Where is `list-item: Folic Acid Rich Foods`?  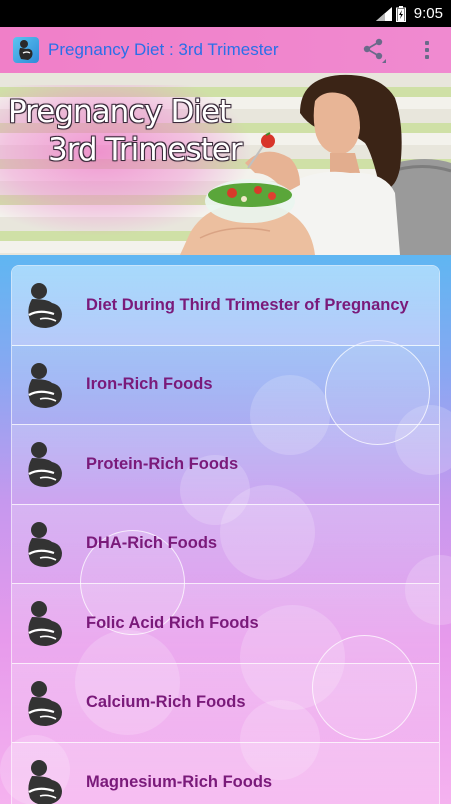 list-item: Folic Acid Rich Foods is located at coordinates (225, 624).